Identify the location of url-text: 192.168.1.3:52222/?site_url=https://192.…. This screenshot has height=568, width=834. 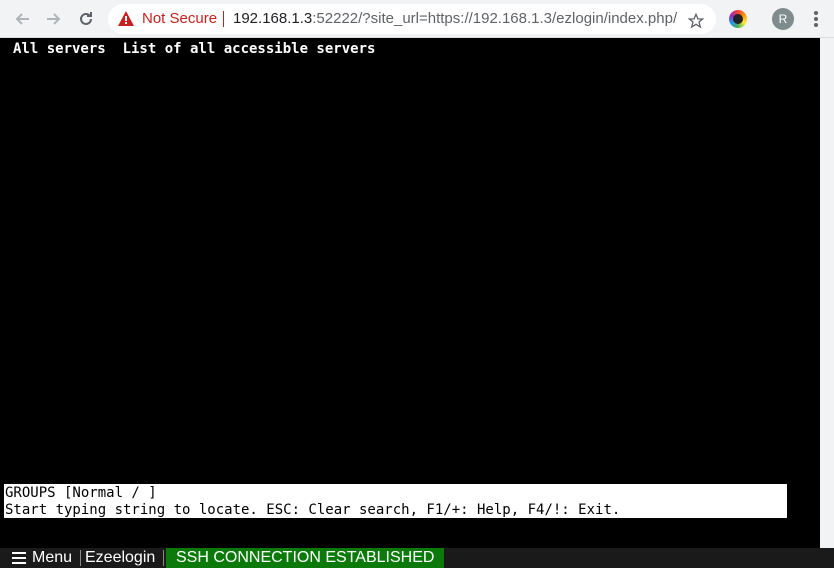
(455, 19).